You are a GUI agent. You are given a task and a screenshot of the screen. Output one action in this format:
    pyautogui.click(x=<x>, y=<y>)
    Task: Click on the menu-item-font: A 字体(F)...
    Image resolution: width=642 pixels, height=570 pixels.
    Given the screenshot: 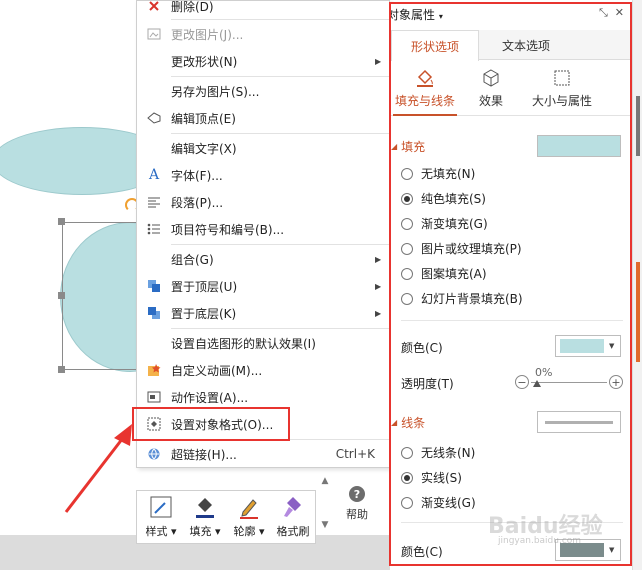 What is the action you would take?
    pyautogui.click(x=263, y=175)
    